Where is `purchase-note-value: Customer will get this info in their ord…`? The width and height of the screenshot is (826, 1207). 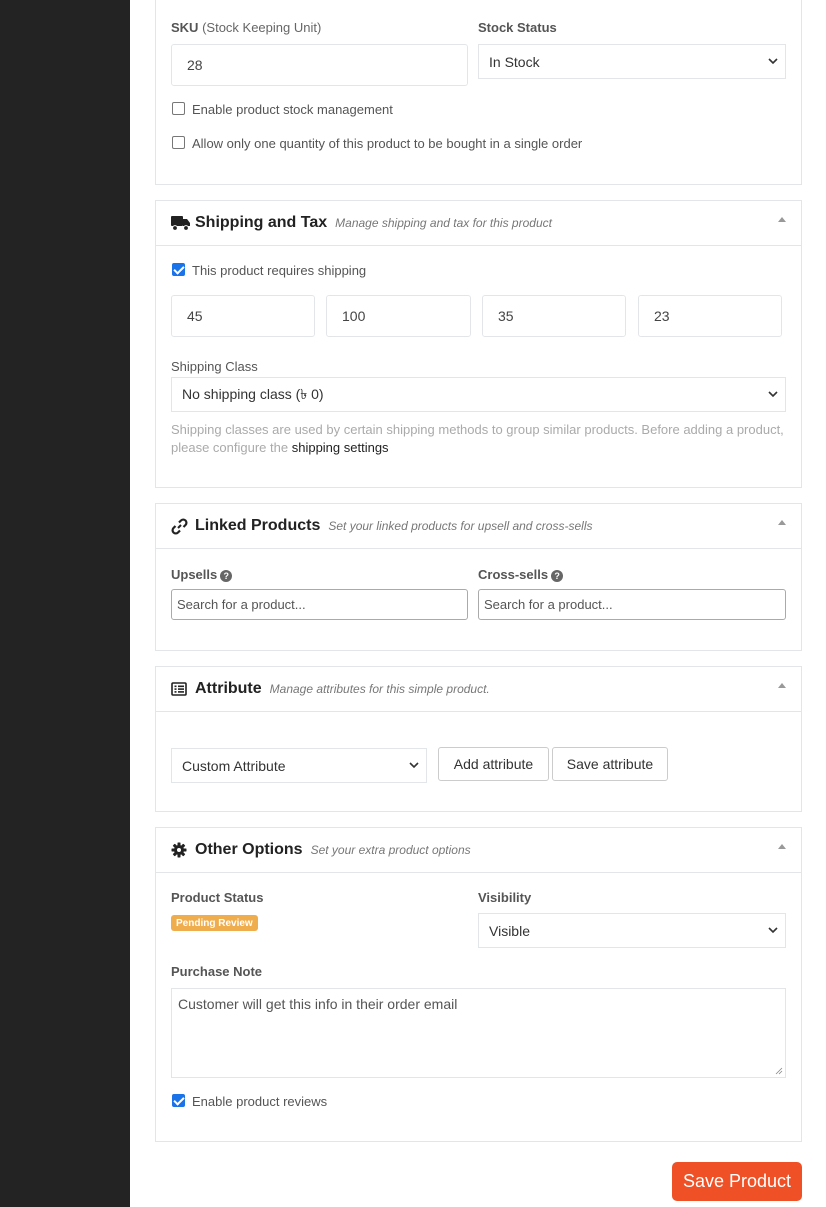
purchase-note-value: Customer will get this info in their ord… is located at coordinates (318, 1004).